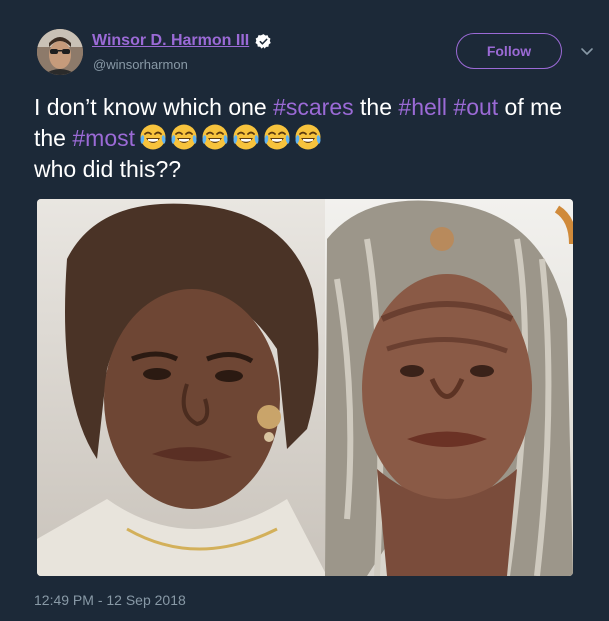  Describe the element at coordinates (170, 41) in the screenshot. I see `author-name-text: Winsor D. Harmon III` at that location.